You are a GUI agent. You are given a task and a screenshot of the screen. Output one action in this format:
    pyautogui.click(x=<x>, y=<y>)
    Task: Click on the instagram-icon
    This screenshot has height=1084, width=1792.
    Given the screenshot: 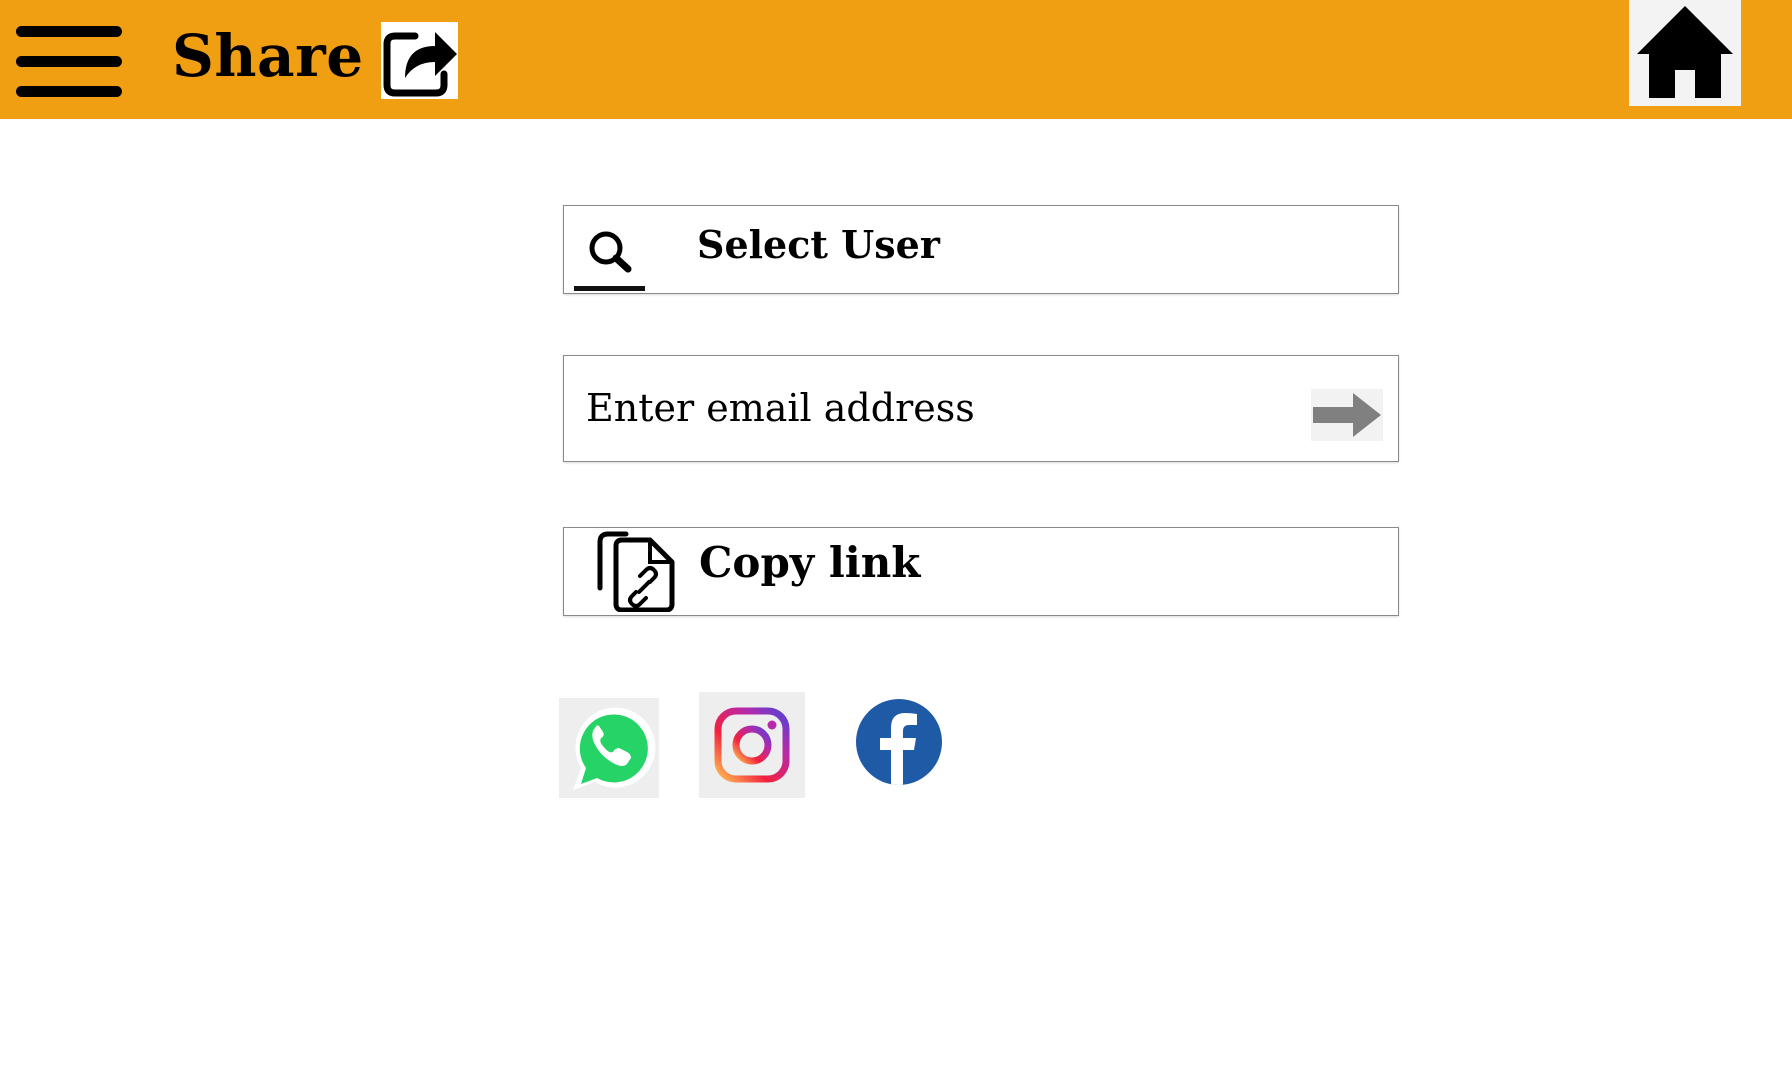 What is the action you would take?
    pyautogui.click(x=752, y=745)
    